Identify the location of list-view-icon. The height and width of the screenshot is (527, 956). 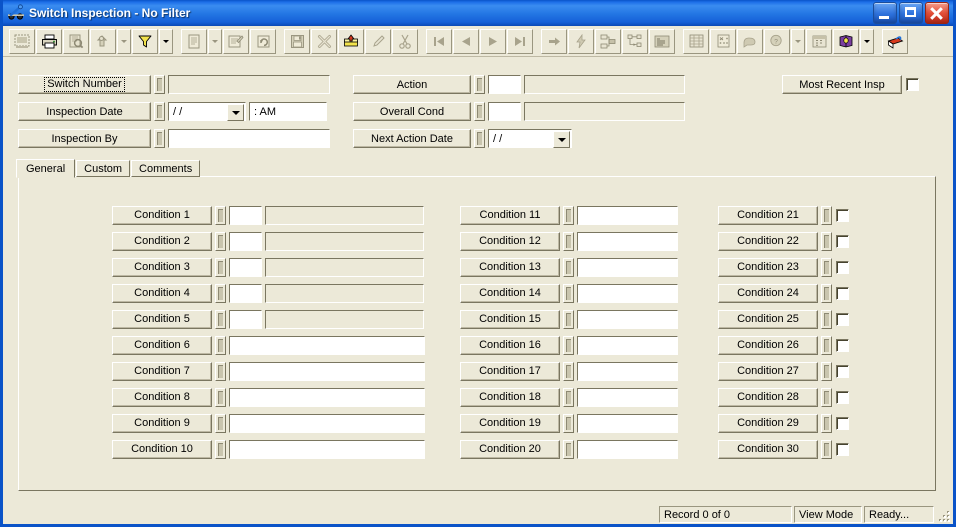
(662, 41).